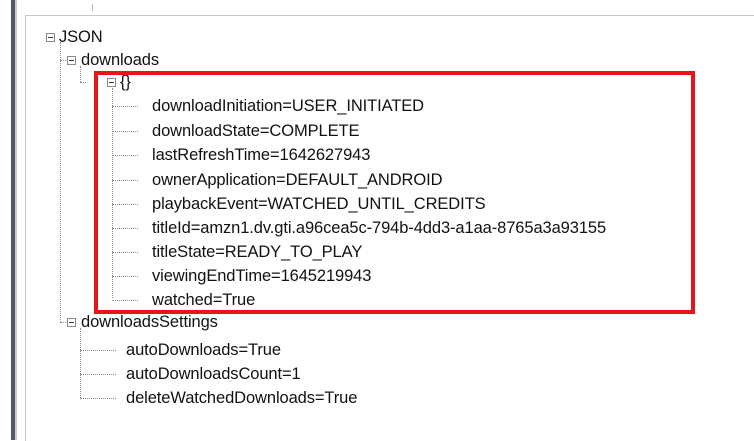  Describe the element at coordinates (92, 7) in the screenshot. I see `top-divider-tick` at that location.